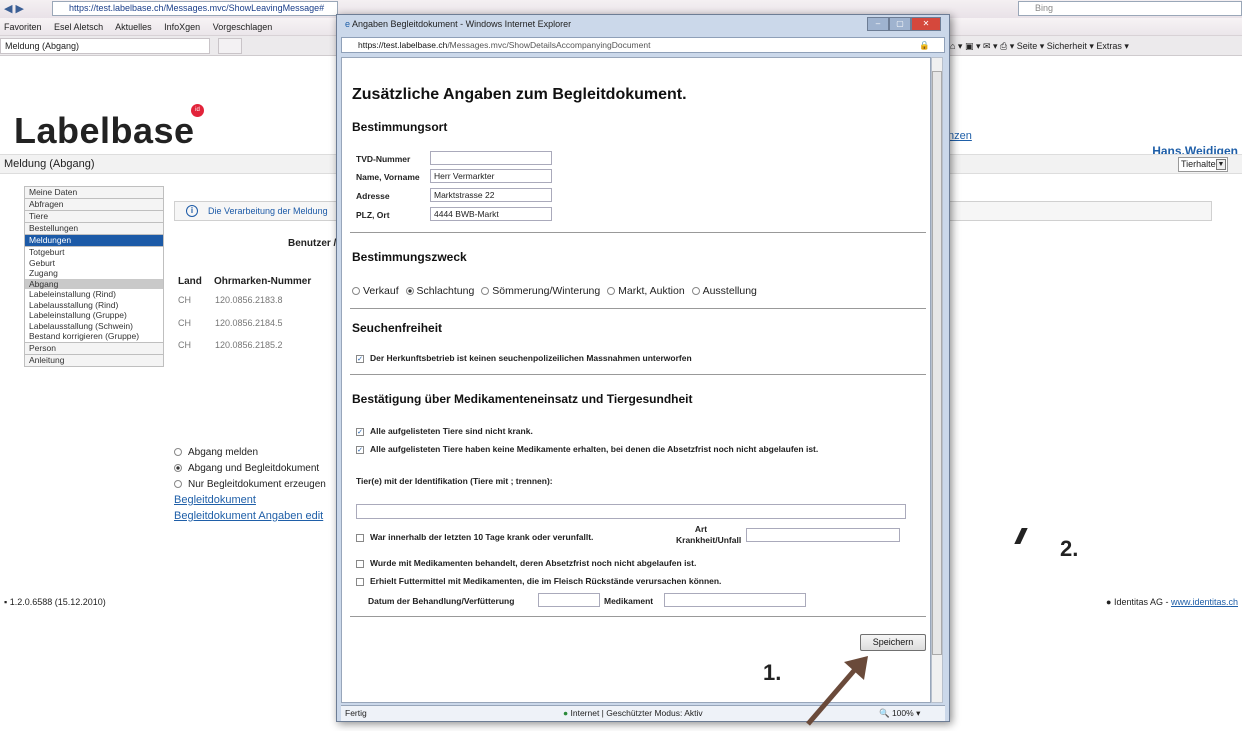  What do you see at coordinates (94, 216) in the screenshot?
I see `sidebar-item: Tiere` at bounding box center [94, 216].